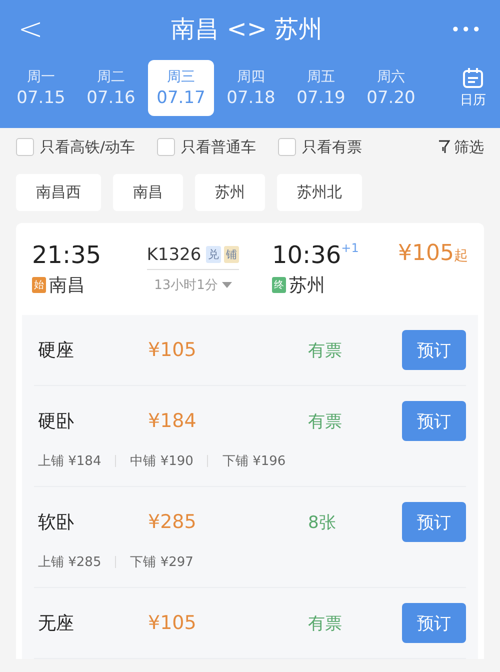 The width and height of the screenshot is (500, 672). Describe the element at coordinates (39, 285) in the screenshot. I see `start-tag: 始` at that location.